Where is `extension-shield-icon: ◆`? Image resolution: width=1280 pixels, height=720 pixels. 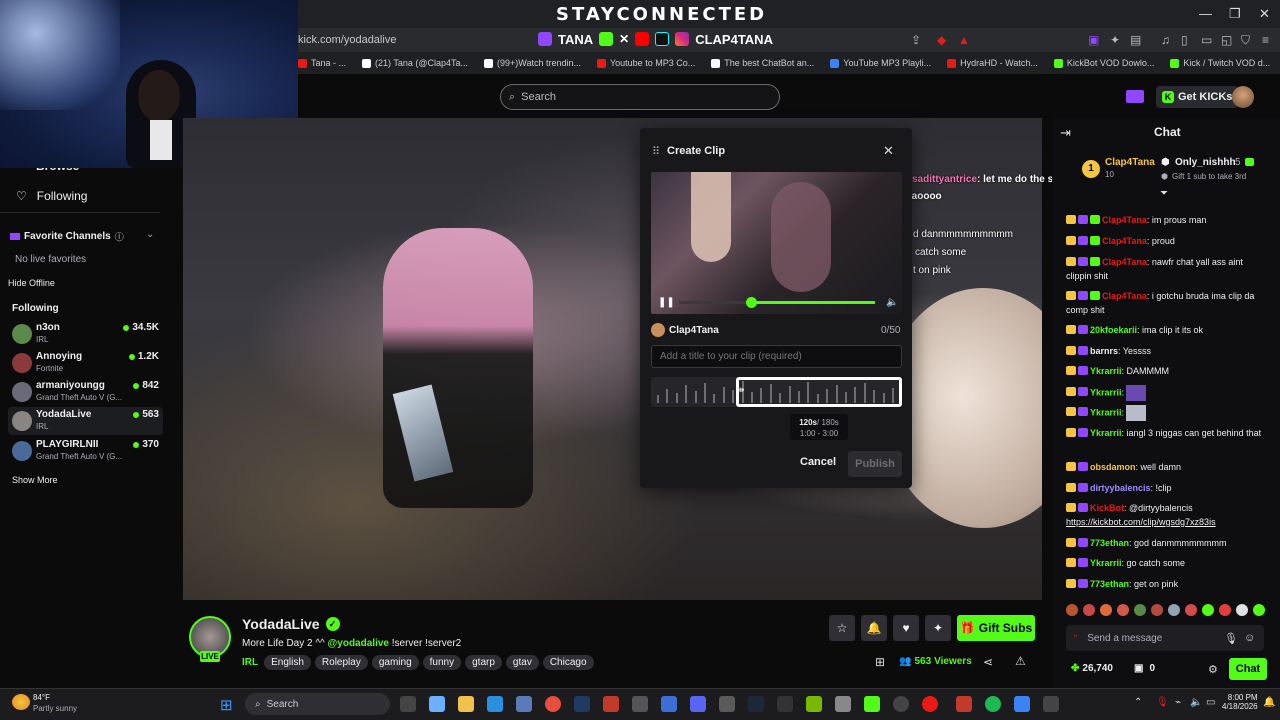 extension-shield-icon: ◆ is located at coordinates (941, 40).